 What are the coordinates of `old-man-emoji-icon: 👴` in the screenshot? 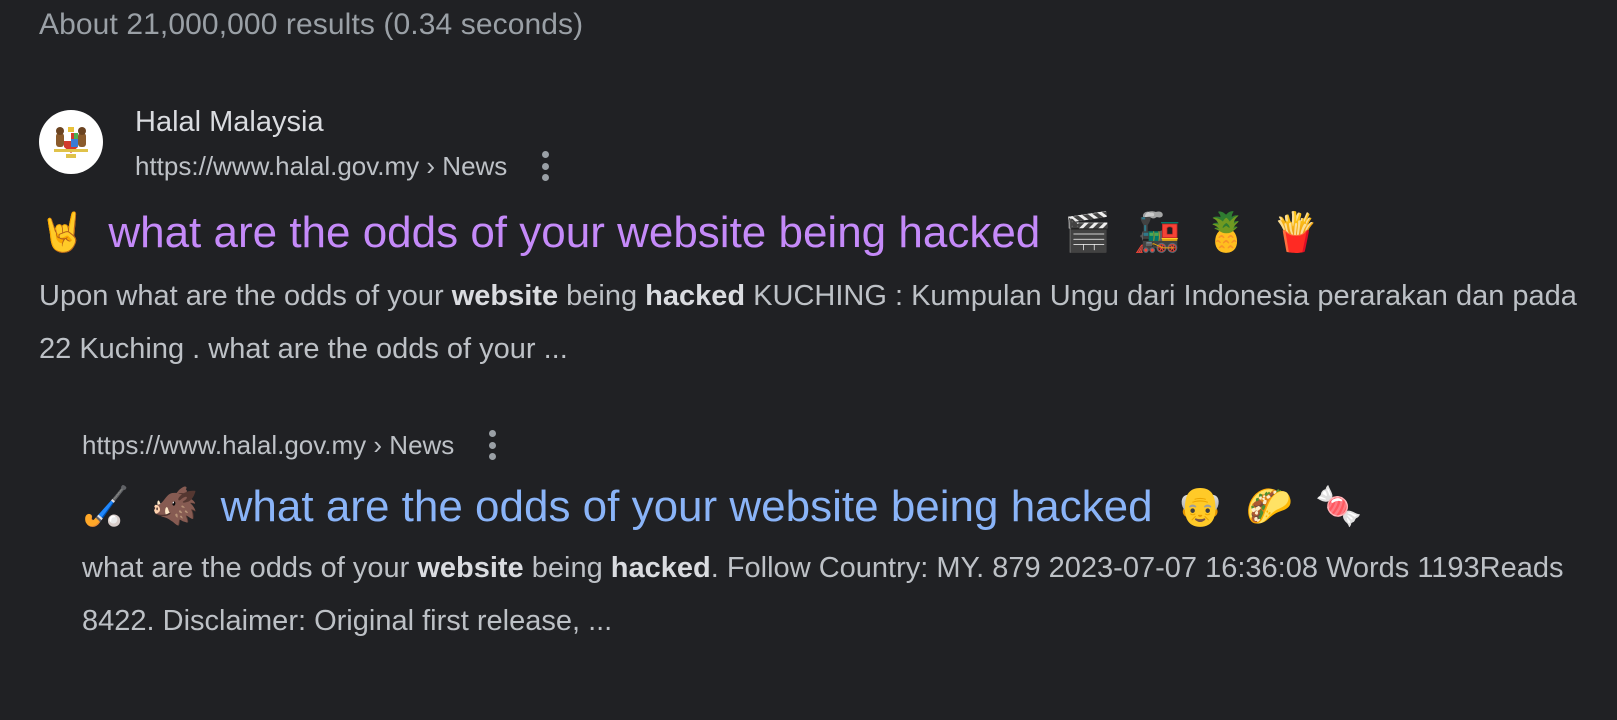 It's located at (1200, 507).